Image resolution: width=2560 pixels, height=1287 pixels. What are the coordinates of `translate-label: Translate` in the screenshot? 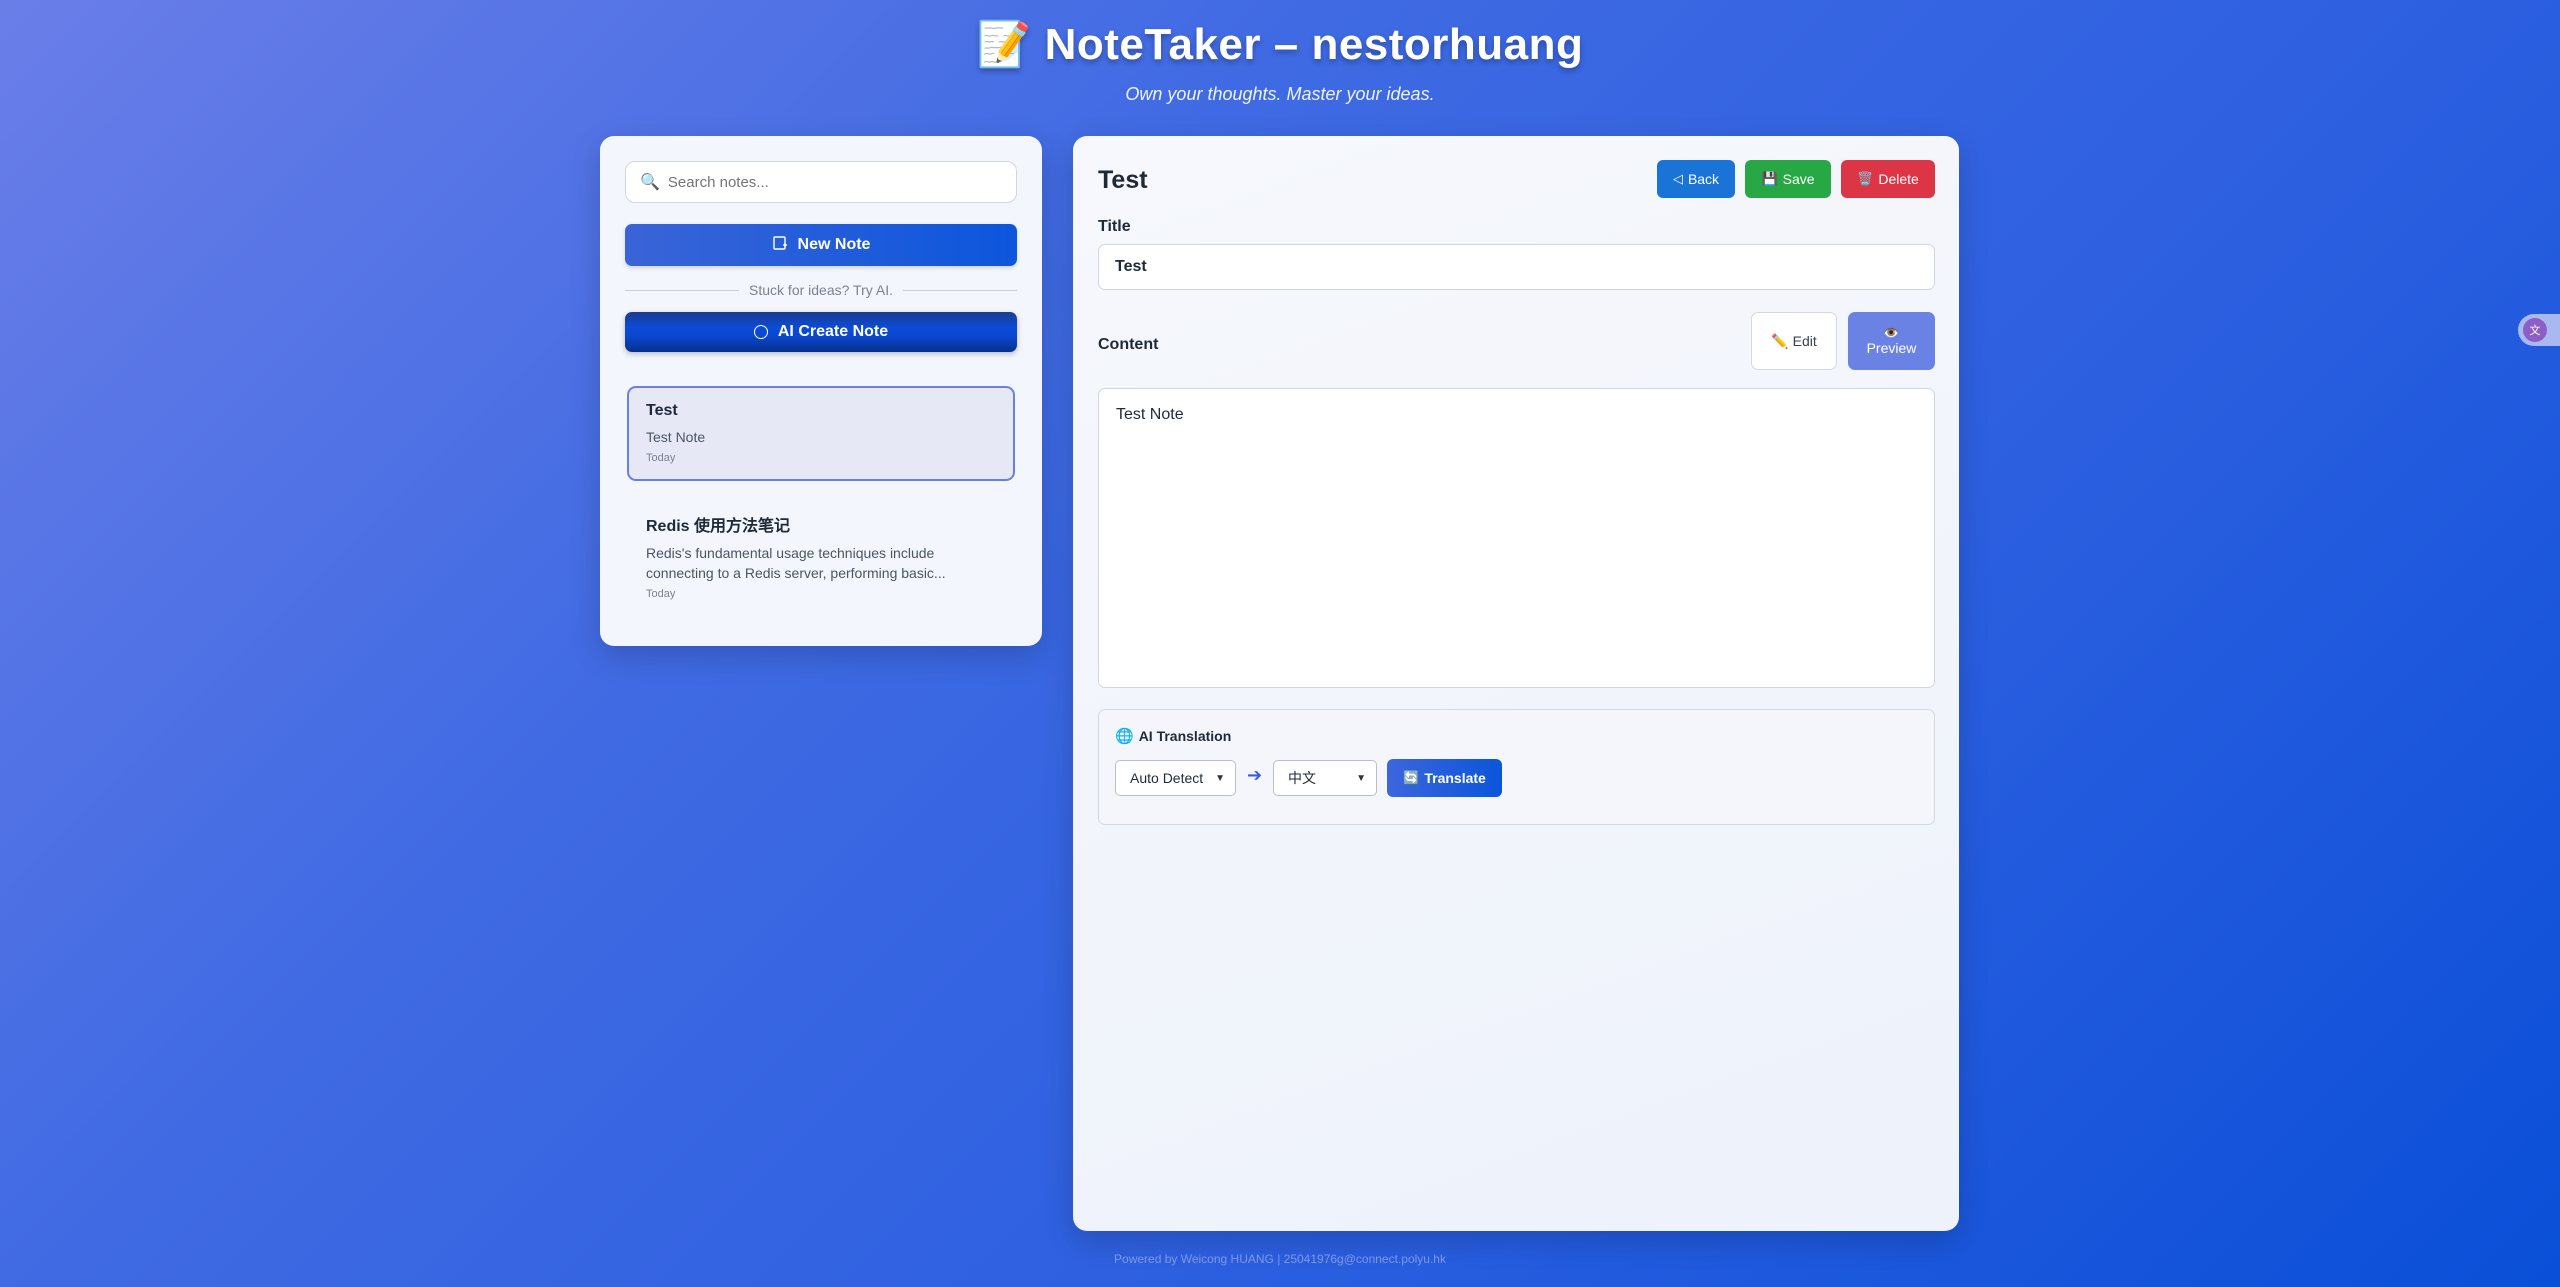 It's located at (1455, 778).